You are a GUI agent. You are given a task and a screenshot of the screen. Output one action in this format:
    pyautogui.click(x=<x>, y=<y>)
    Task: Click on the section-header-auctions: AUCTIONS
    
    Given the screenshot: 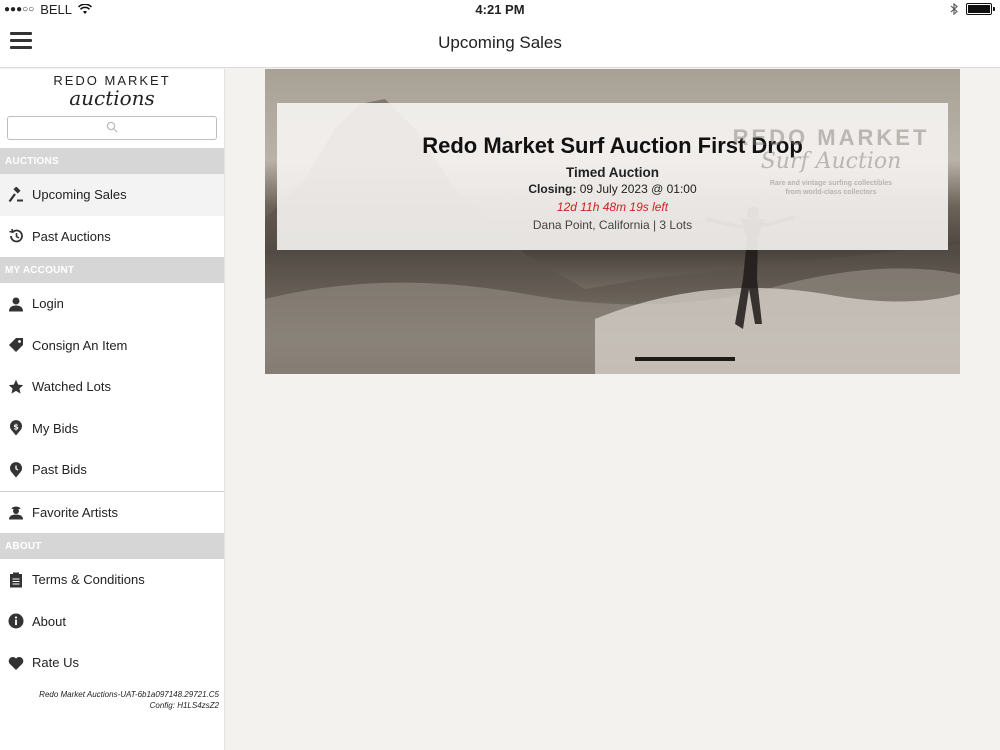 What is the action you would take?
    pyautogui.click(x=112, y=161)
    